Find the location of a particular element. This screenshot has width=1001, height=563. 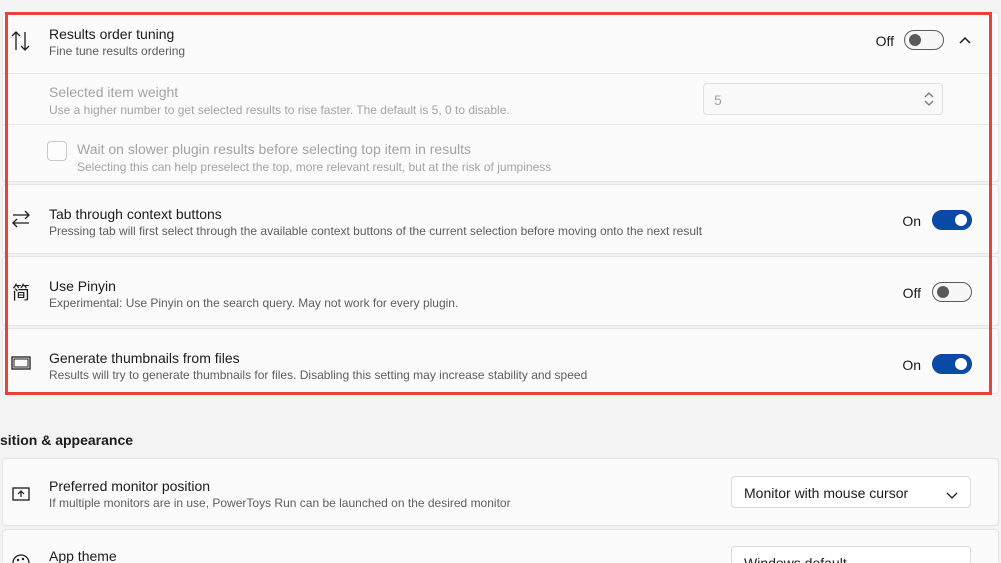

sort-arrows-icon is located at coordinates (21, 41).